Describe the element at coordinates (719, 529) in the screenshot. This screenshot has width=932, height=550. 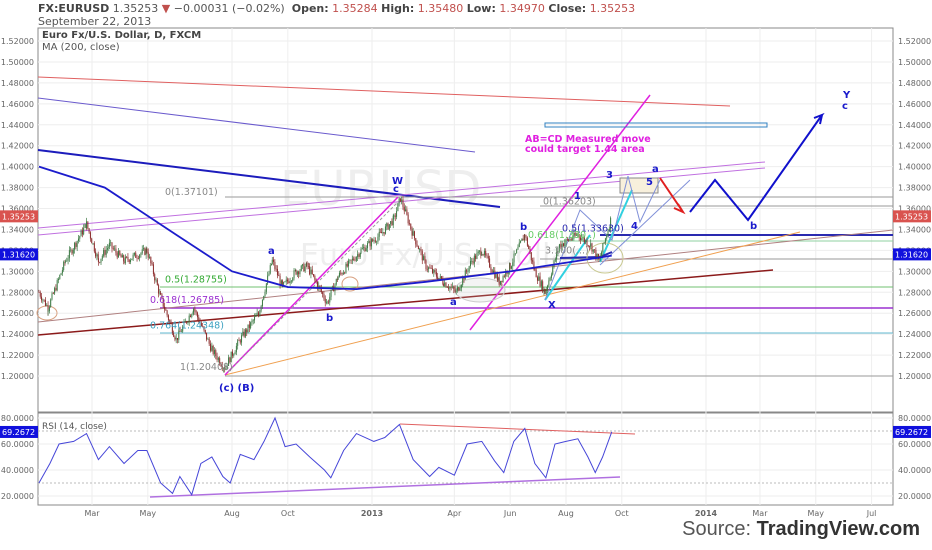
I see `source-prefix: Source:` at that location.